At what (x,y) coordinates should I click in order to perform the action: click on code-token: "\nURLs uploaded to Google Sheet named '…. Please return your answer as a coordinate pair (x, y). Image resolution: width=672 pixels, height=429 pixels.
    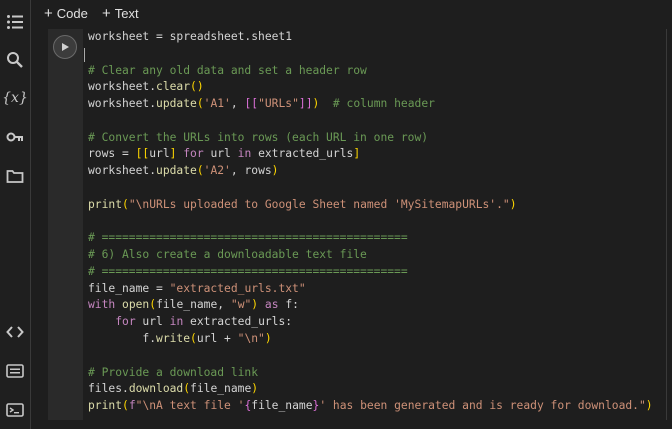
    Looking at the image, I should click on (319, 204).